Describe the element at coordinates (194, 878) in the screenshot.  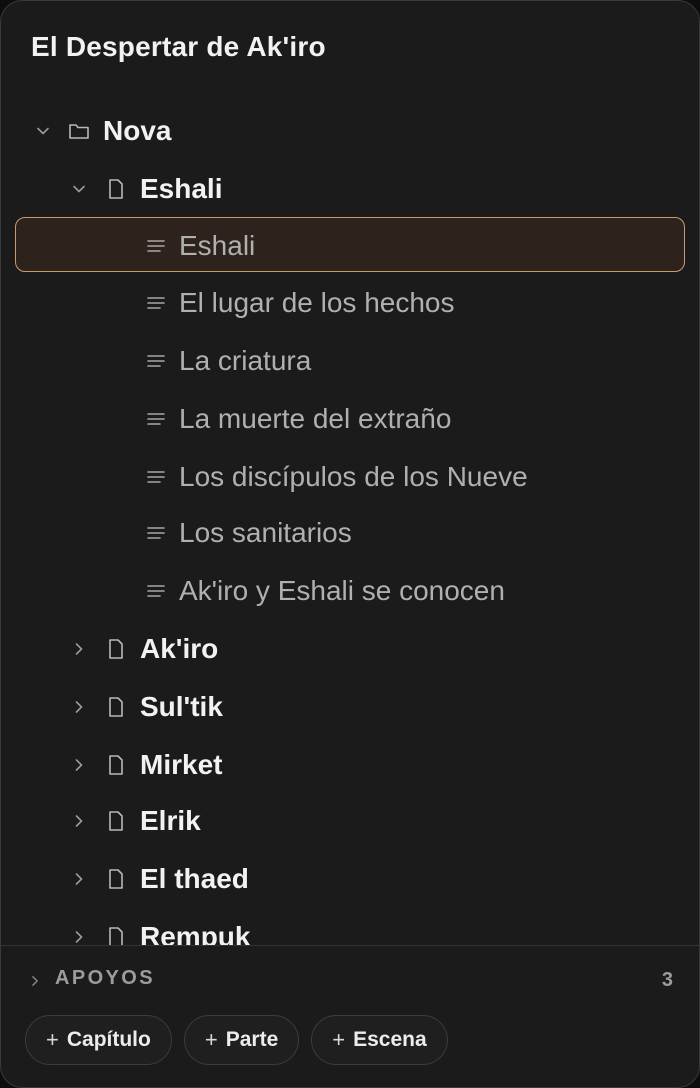
I see `tree-chapter-label: El thaed` at that location.